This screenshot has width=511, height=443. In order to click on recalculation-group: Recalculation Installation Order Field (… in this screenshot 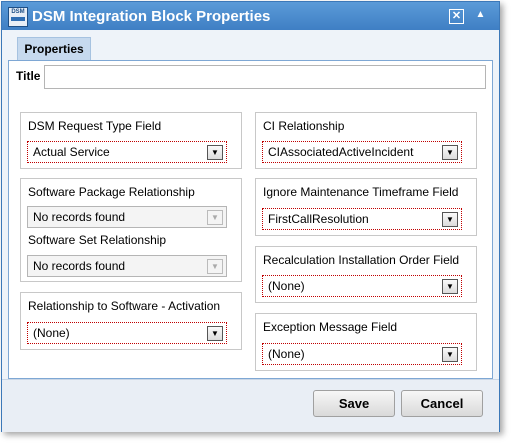, I will do `click(366, 274)`.